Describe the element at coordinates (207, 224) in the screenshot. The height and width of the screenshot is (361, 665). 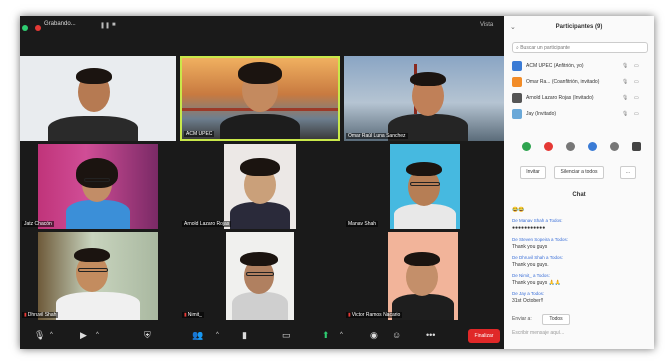
I see `participant-name: Arnold Lazaro Rojas` at that location.